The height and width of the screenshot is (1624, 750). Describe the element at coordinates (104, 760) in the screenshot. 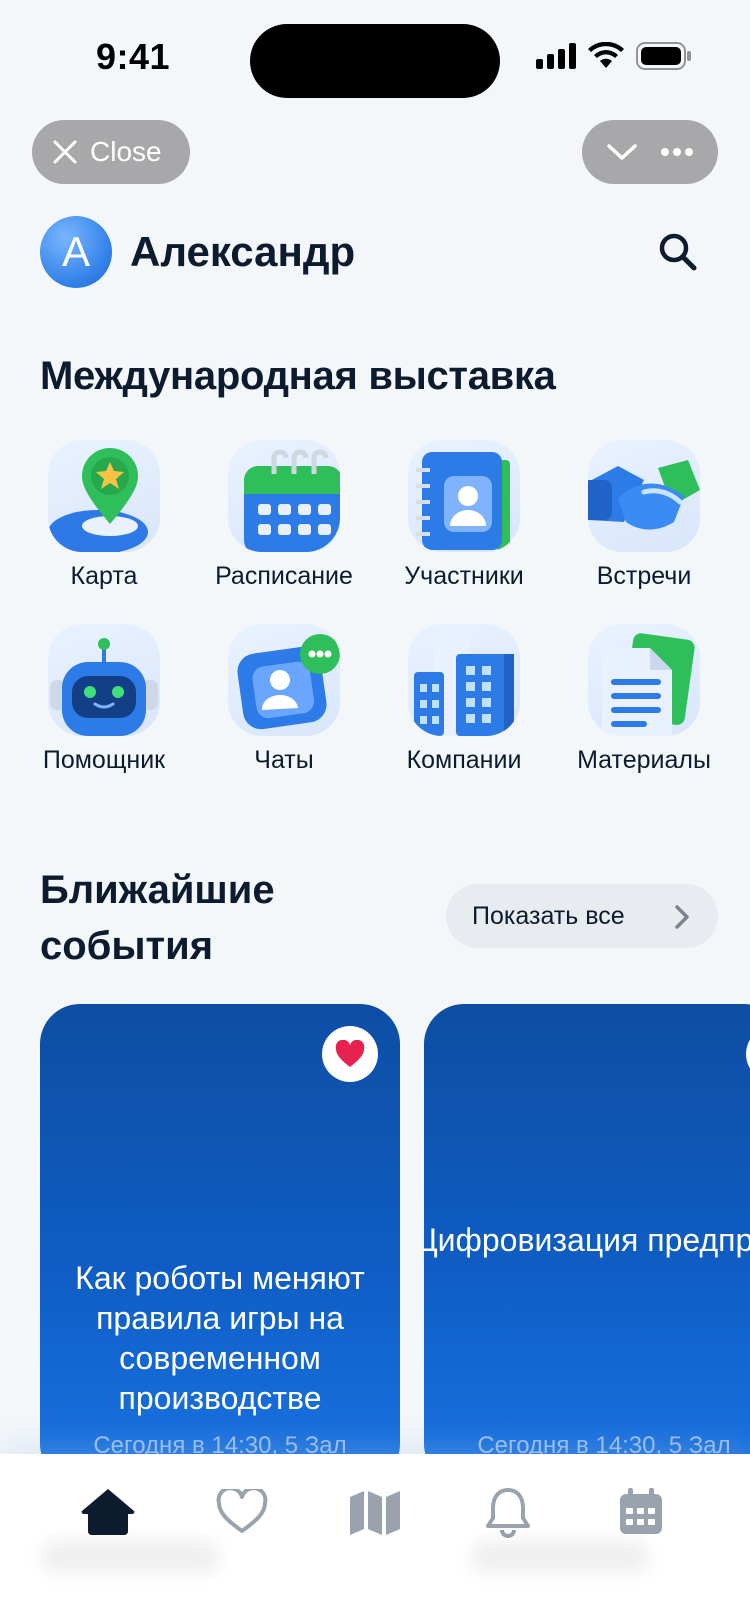

I see `tile-label: Помощник` at that location.